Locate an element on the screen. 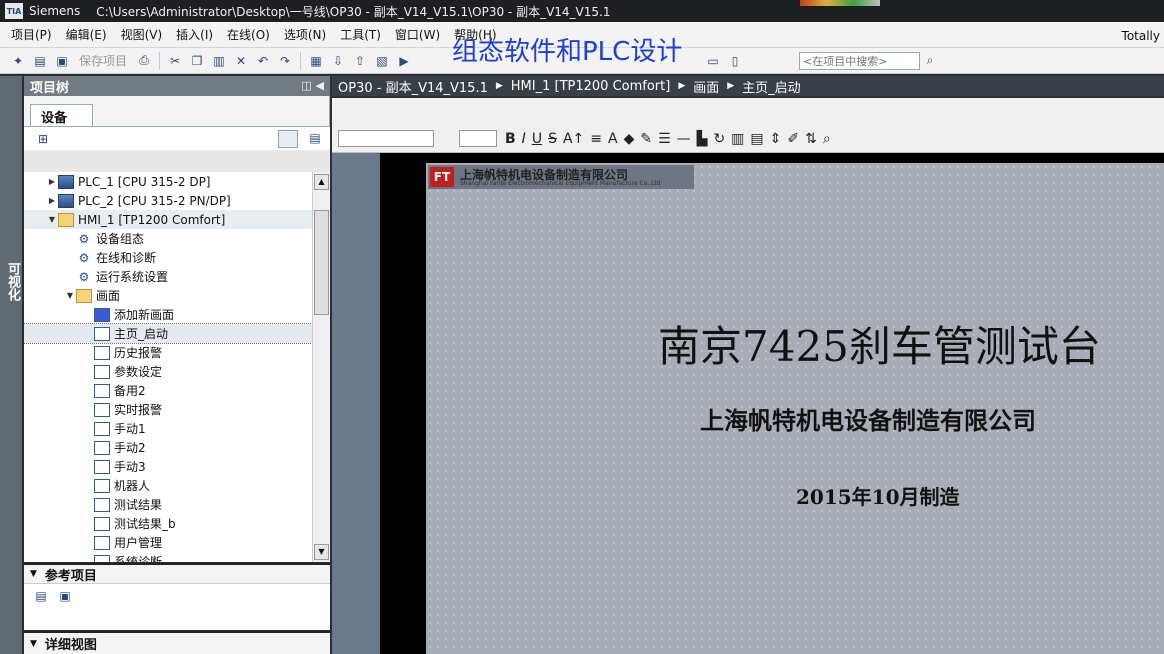  collapse-caret-icon: ▼ is located at coordinates (33, 574).